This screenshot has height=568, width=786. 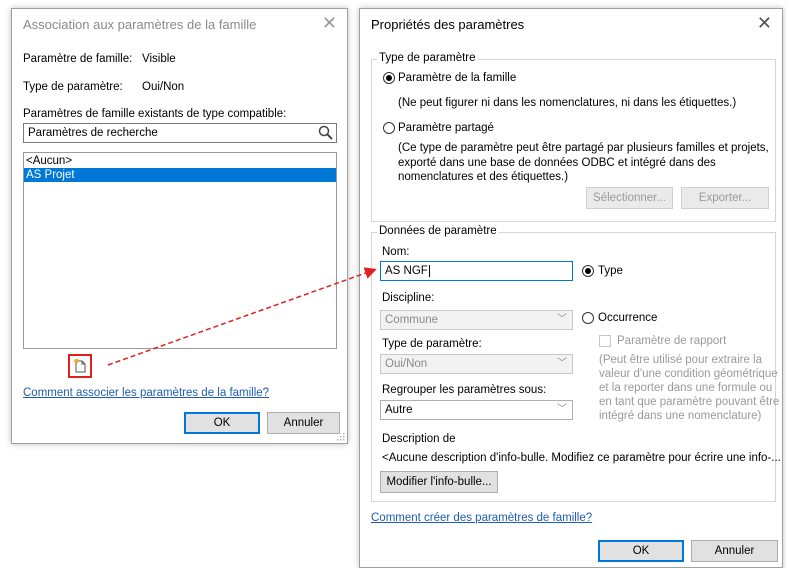 I want to click on report-param-label: Paramètre de rapport, so click(x=672, y=341).